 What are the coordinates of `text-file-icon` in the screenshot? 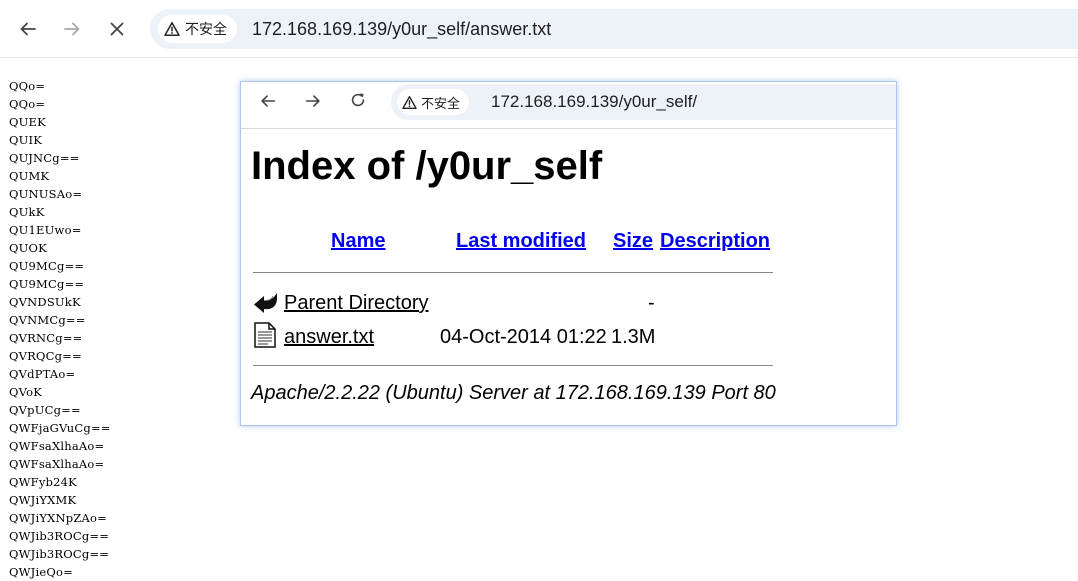 It's located at (265, 335).